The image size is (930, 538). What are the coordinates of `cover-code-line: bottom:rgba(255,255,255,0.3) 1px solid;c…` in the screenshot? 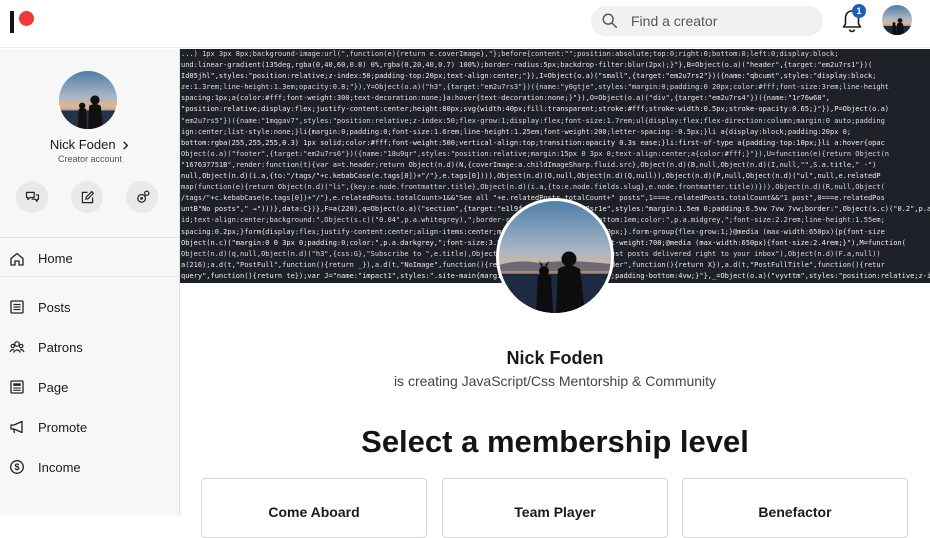 It's located at (533, 142).